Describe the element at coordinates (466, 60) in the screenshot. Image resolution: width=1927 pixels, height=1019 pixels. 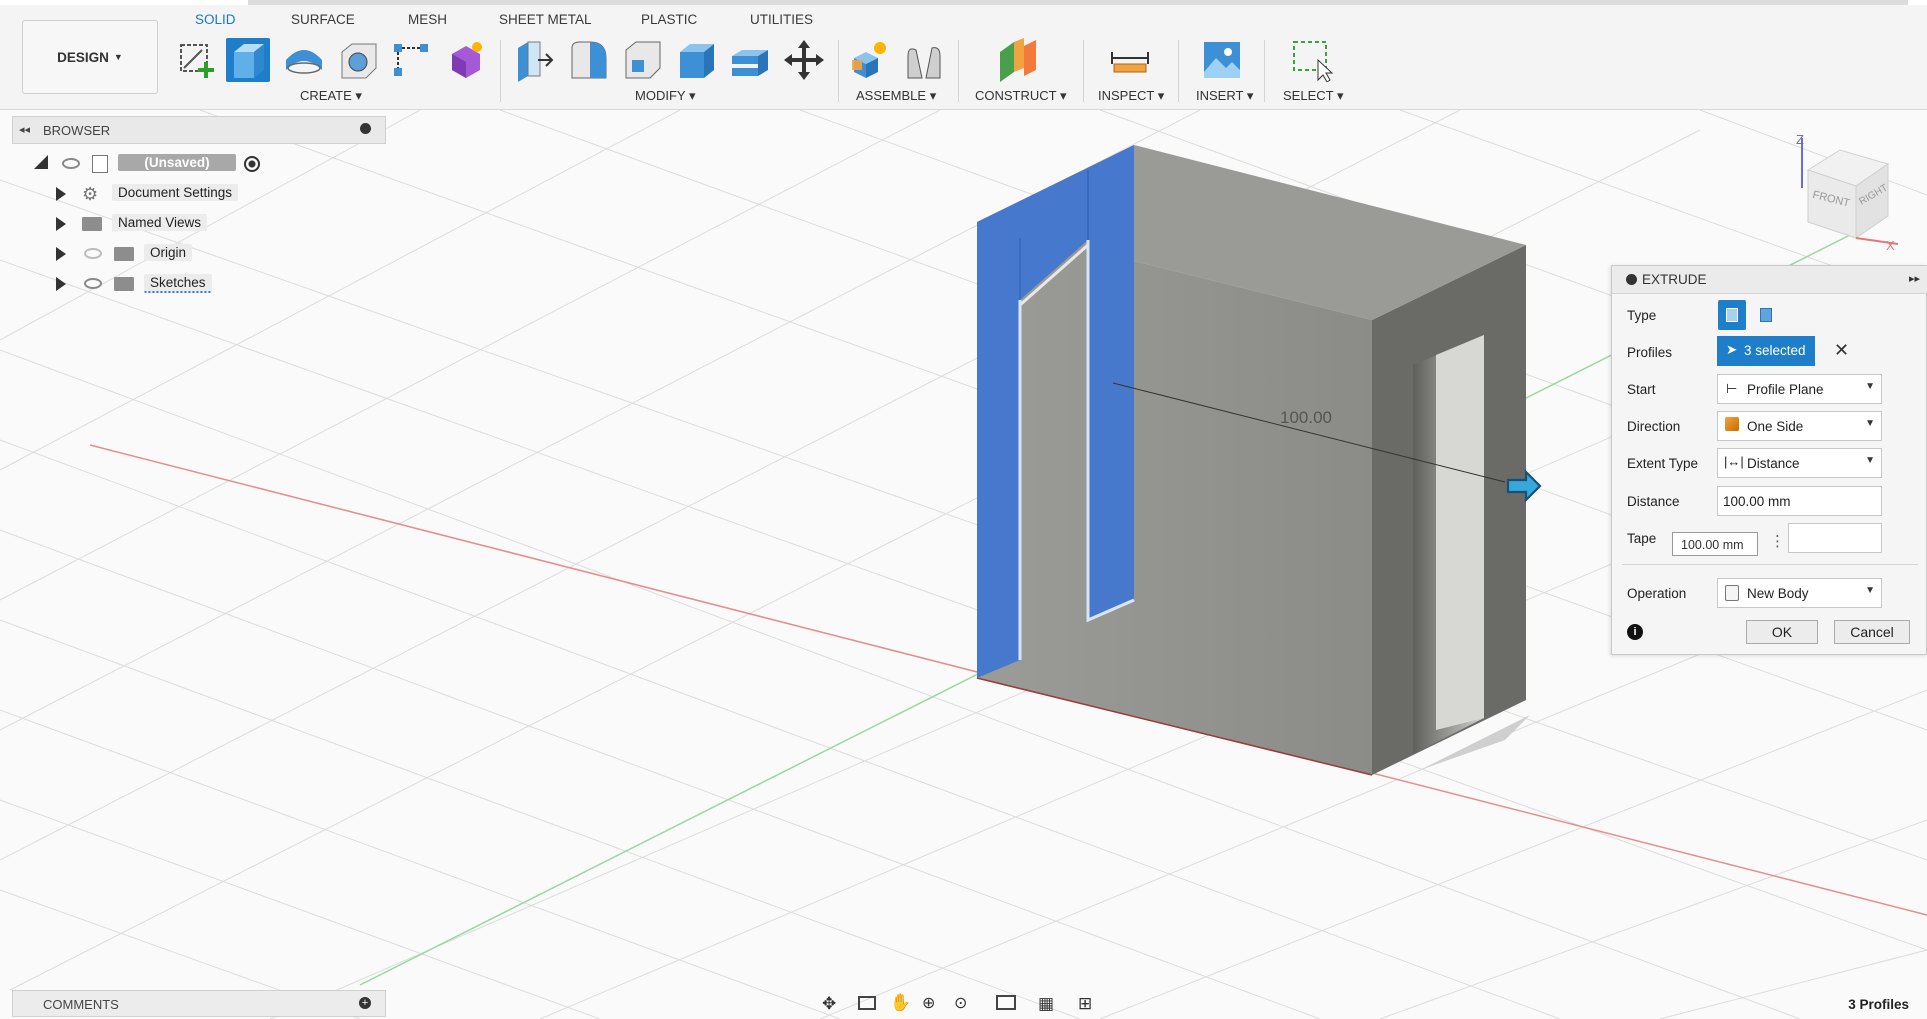
I see `create-form-button` at that location.